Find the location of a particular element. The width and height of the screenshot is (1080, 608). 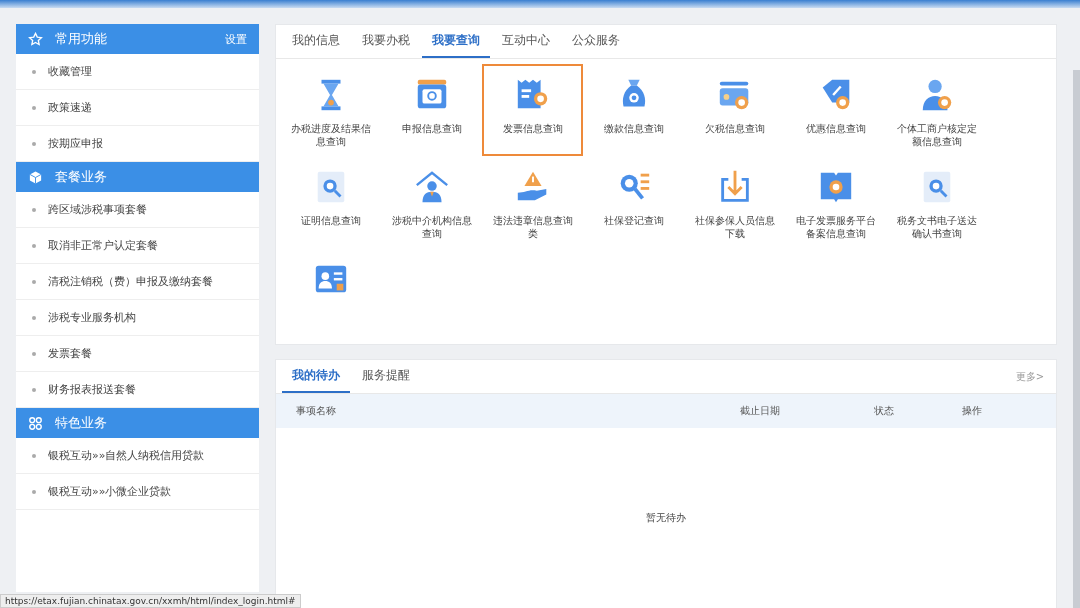

sidebar-item: 收藏管理 is located at coordinates (137, 72).